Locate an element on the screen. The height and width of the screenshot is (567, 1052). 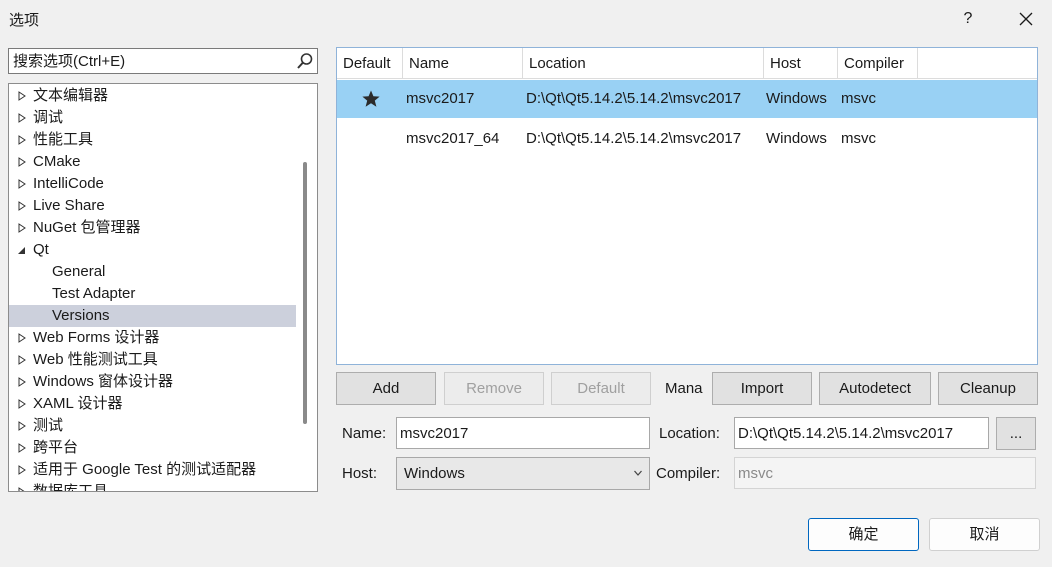
tree-item-nuget: NuGet 包管理器 is located at coordinates (152, 228).